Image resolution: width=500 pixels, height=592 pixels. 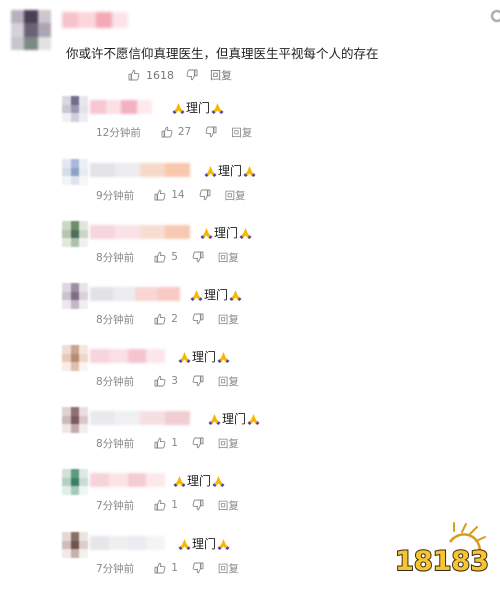 I want to click on like-button: 5, so click(x=166, y=257).